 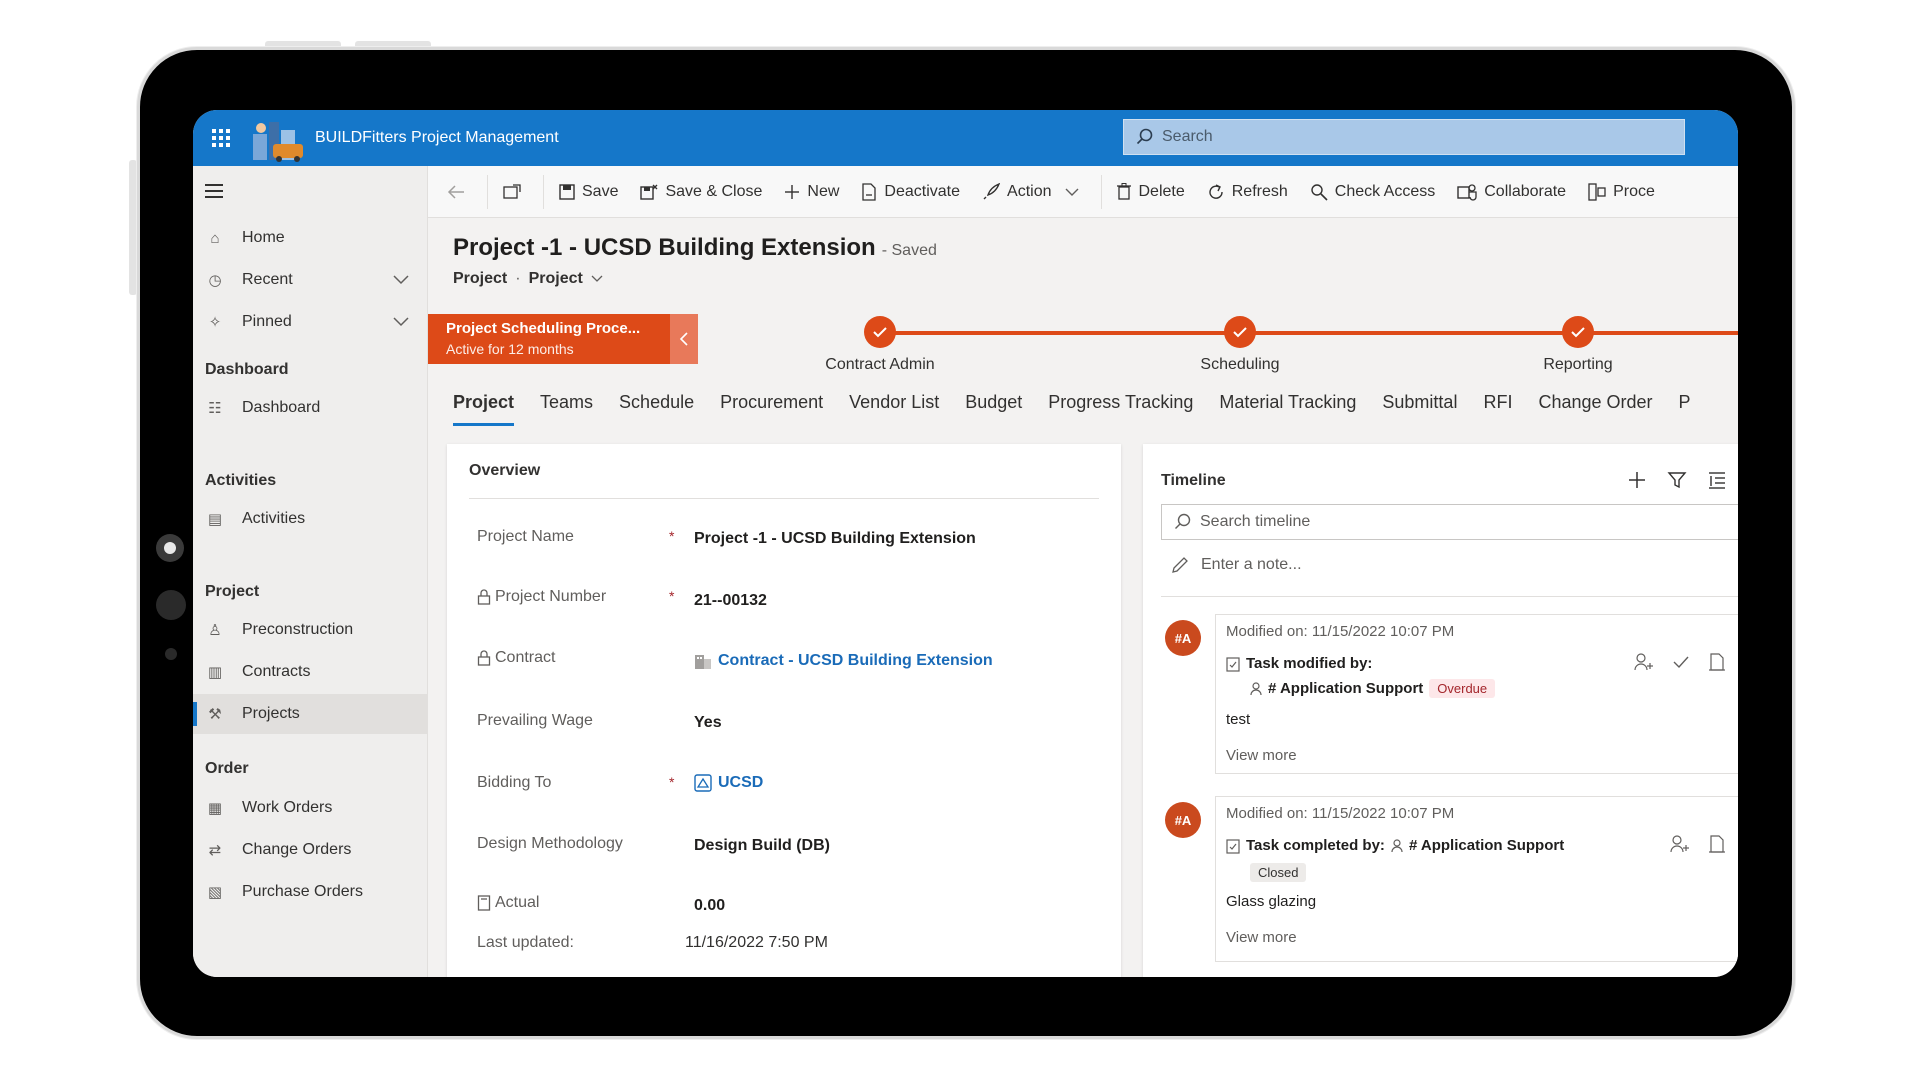 What do you see at coordinates (1183, 820) in the screenshot?
I see `avatar: #A` at bounding box center [1183, 820].